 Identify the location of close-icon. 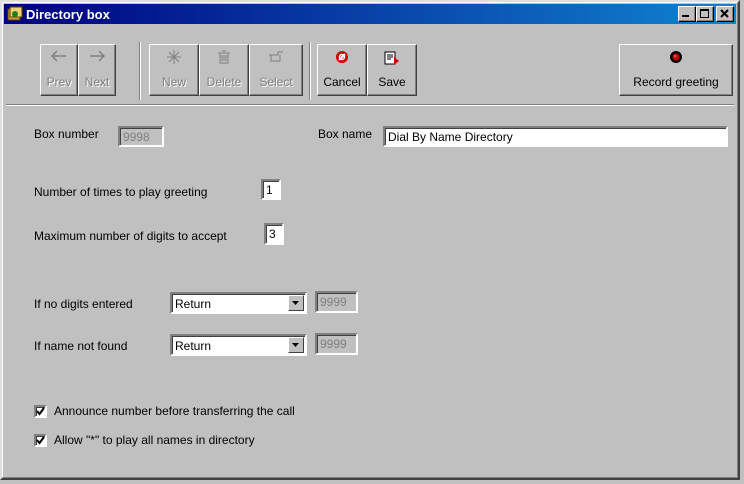
(724, 13).